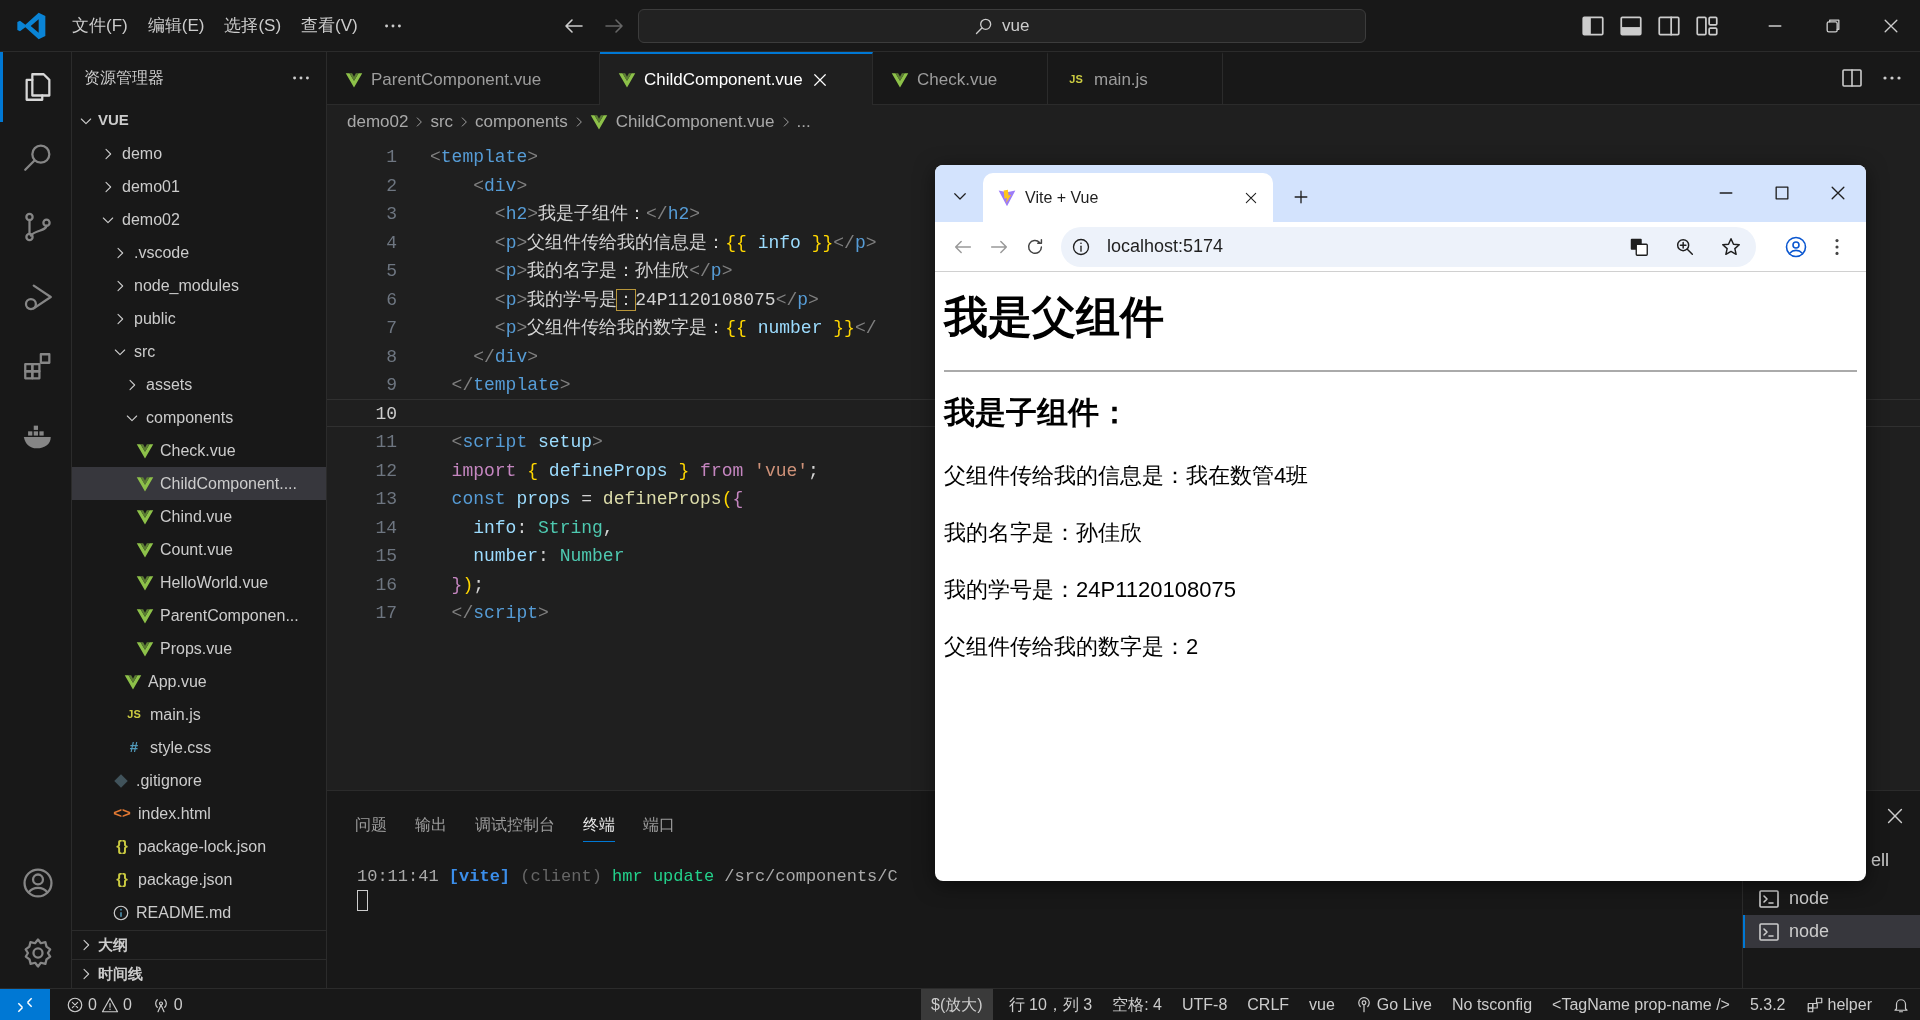 The height and width of the screenshot is (1020, 1920). What do you see at coordinates (391, 357) in the screenshot?
I see `line-number: 8` at bounding box center [391, 357].